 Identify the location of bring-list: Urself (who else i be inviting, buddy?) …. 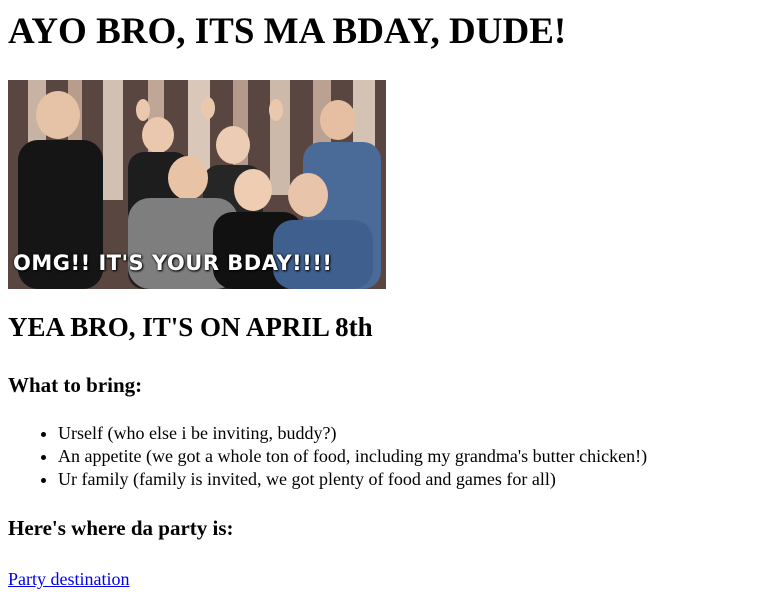
(383, 456).